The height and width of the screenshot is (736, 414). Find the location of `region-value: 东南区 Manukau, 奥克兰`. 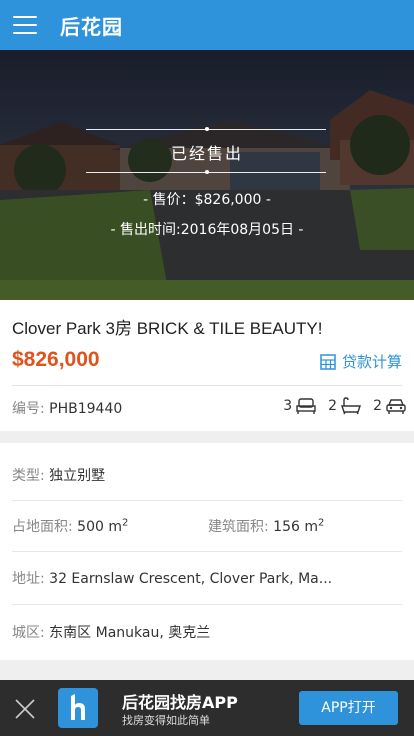

region-value: 东南区 Manukau, 奥克兰 is located at coordinates (130, 633).